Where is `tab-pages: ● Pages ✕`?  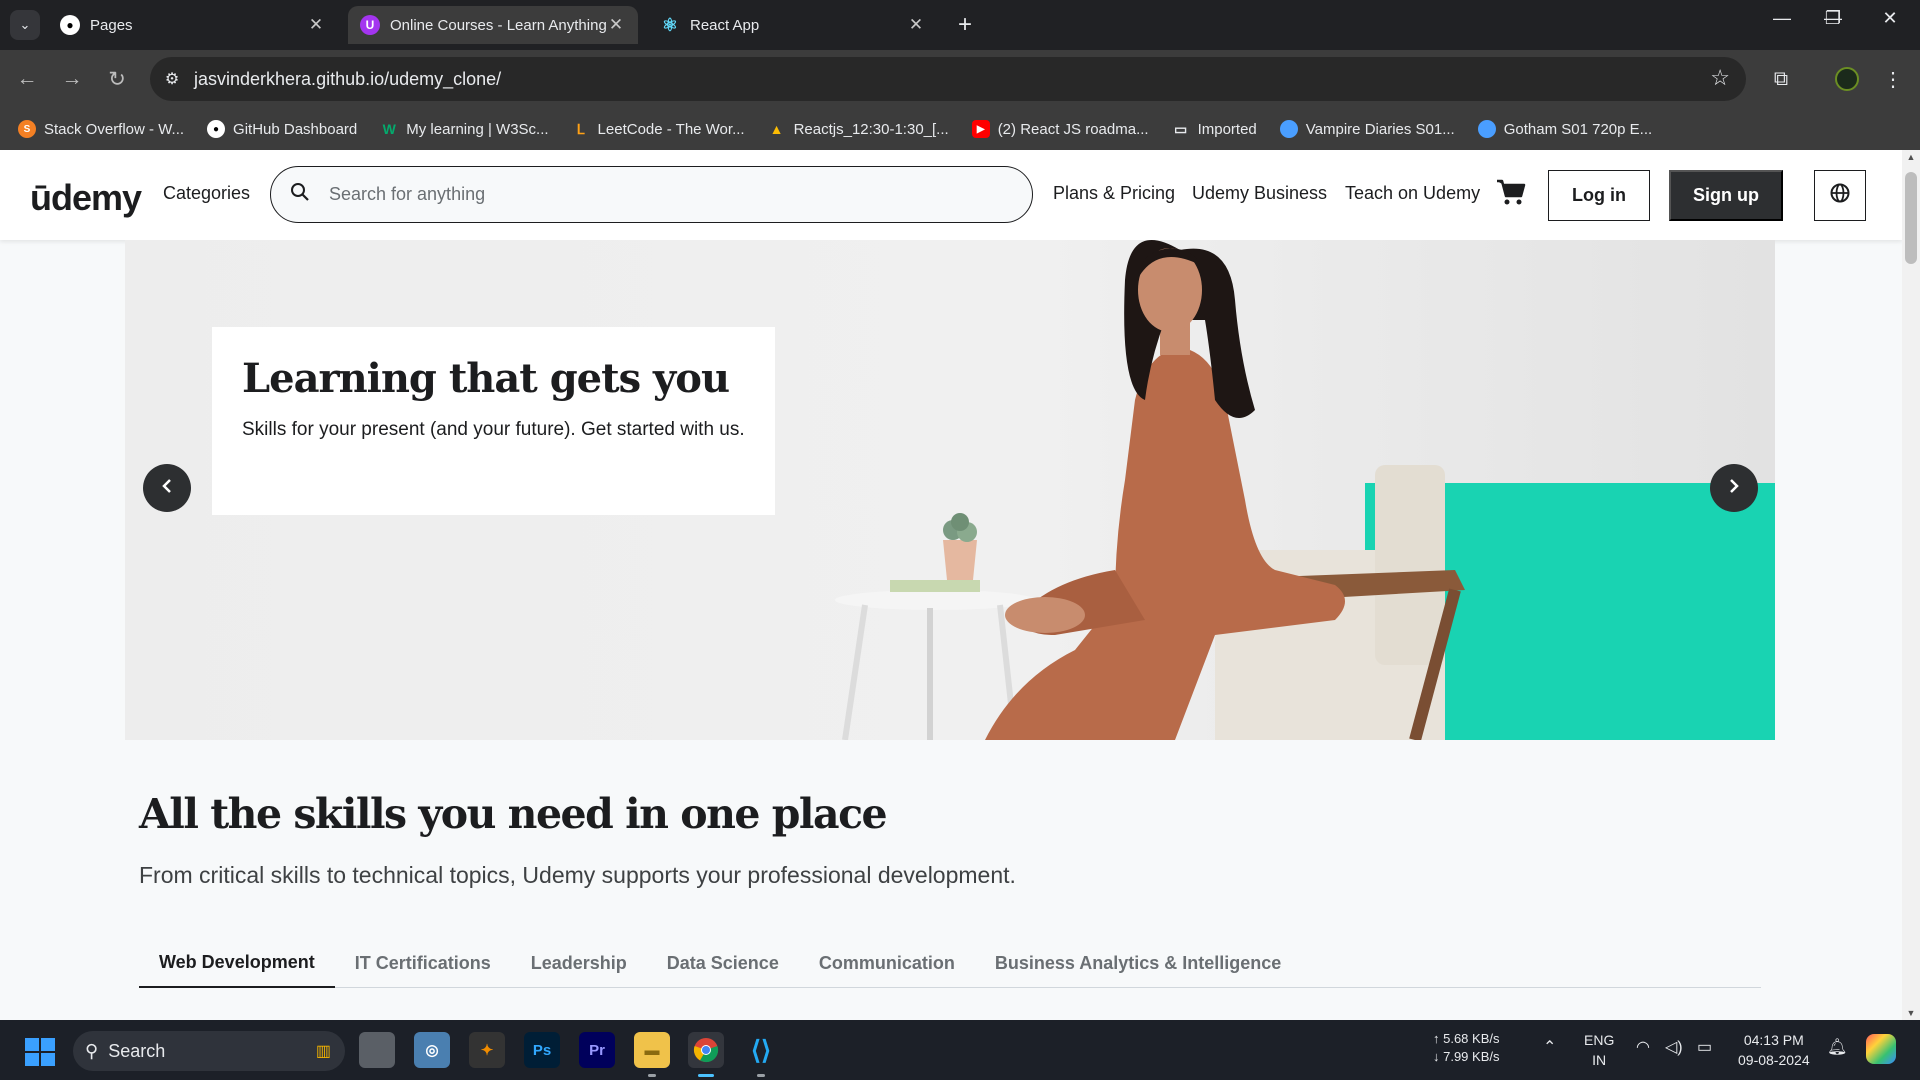
tab-pages: ● Pages ✕ is located at coordinates (193, 25).